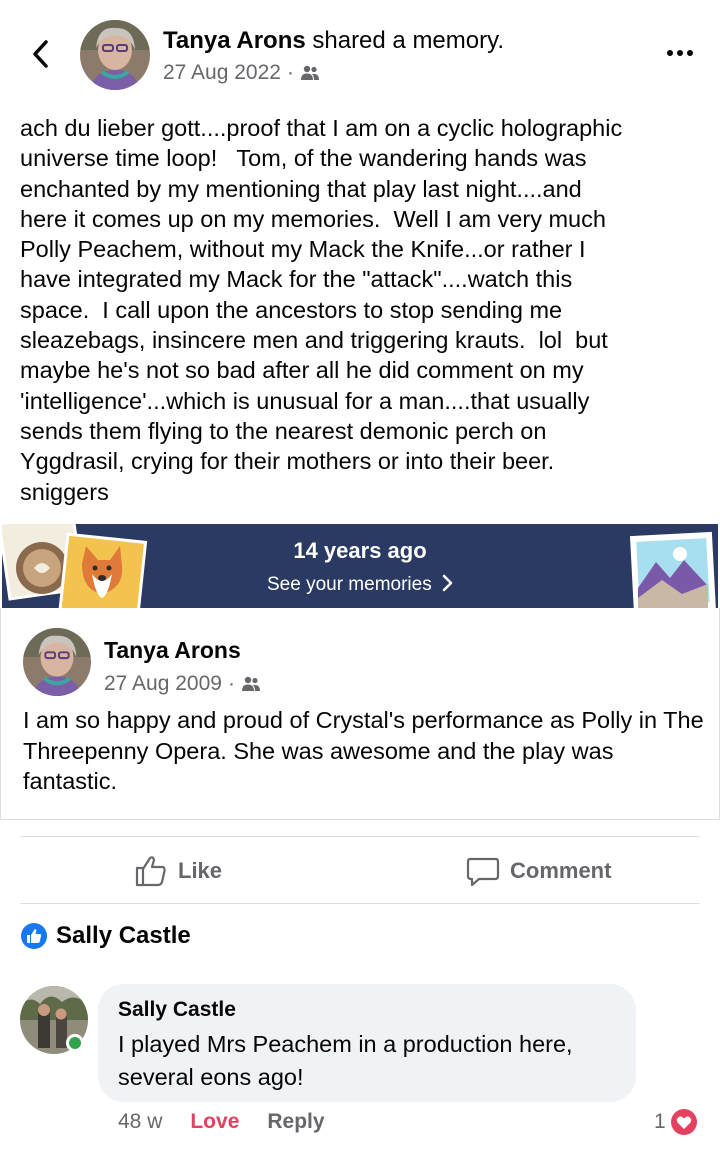  I want to click on author-name: Tanya Arons, so click(234, 40).